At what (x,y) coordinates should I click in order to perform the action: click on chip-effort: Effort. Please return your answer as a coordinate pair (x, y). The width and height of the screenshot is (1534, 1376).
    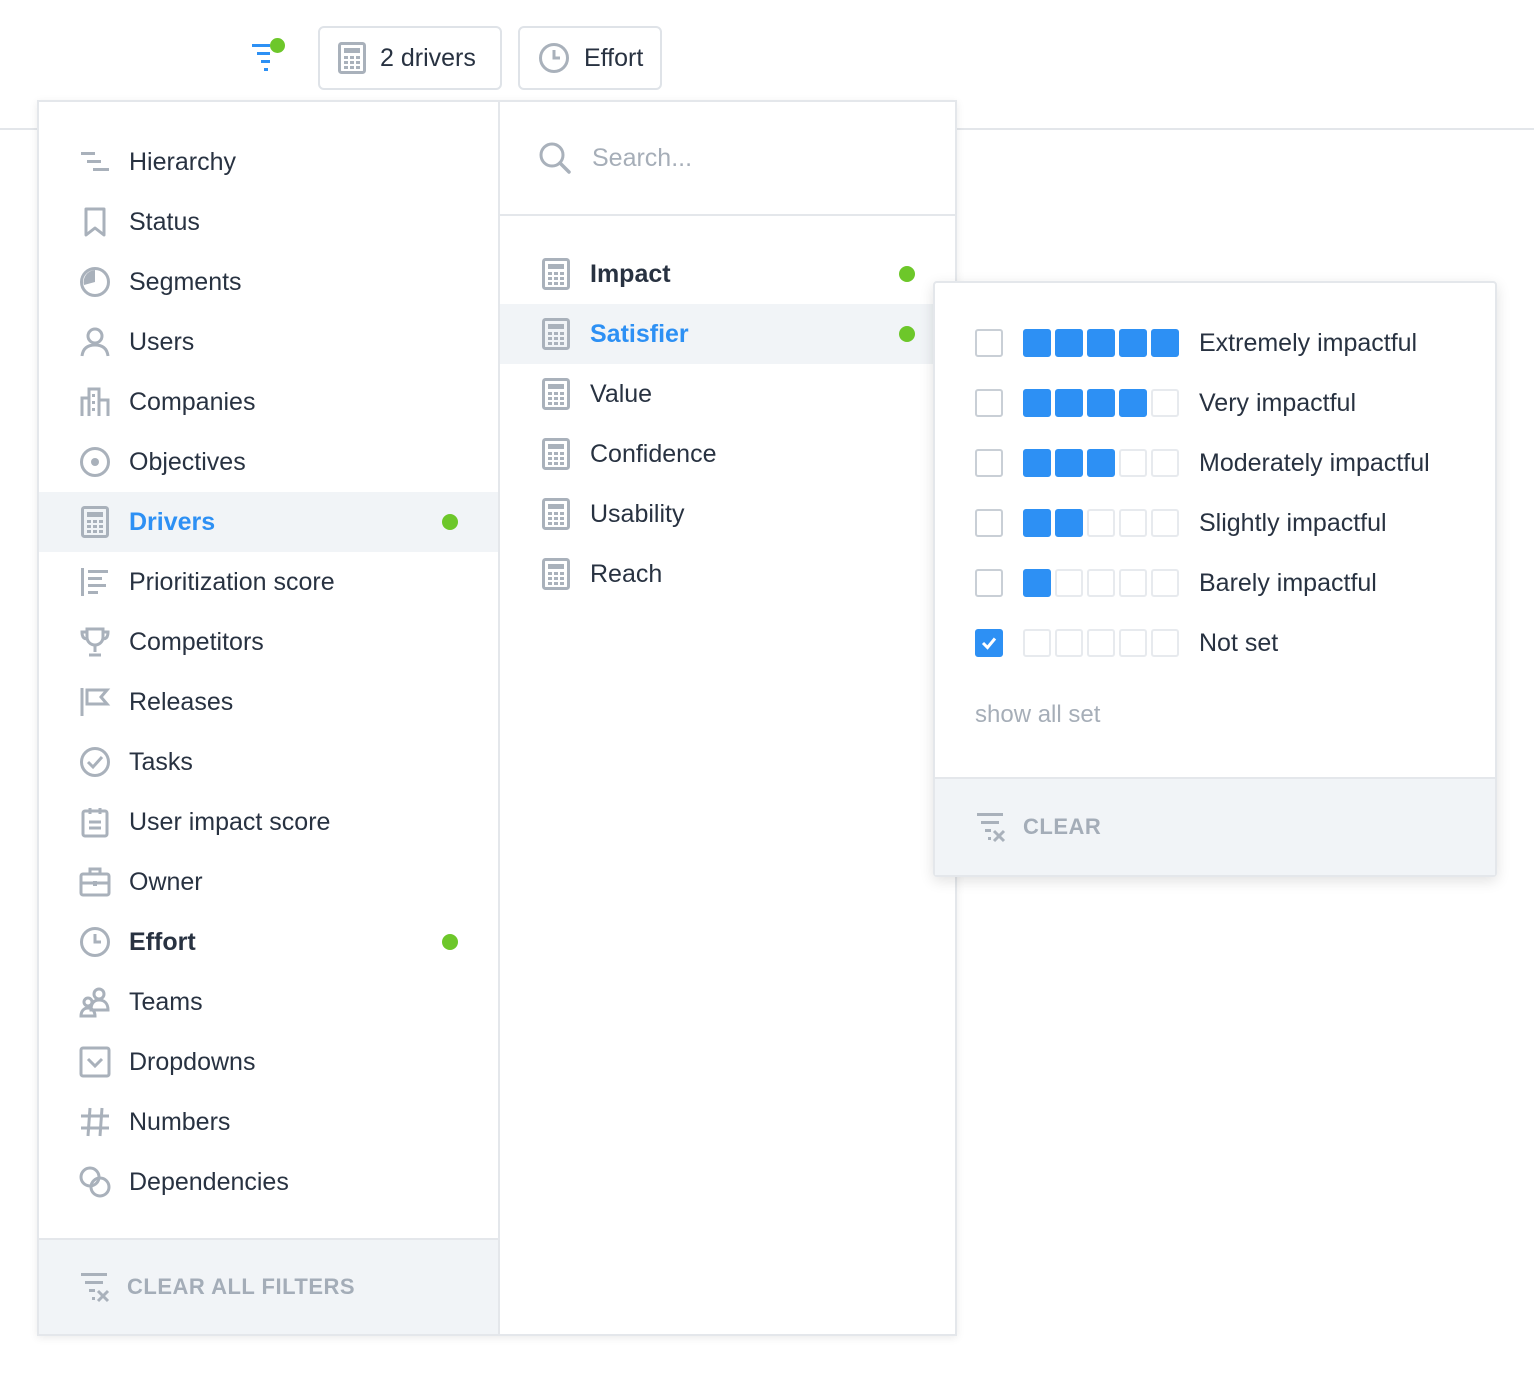
    Looking at the image, I should click on (590, 58).